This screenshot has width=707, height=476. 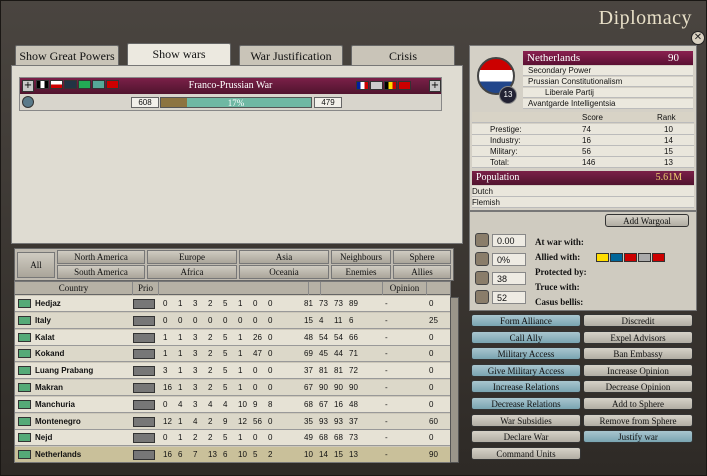 I want to click on filter-sphere: Sphere, so click(x=422, y=257).